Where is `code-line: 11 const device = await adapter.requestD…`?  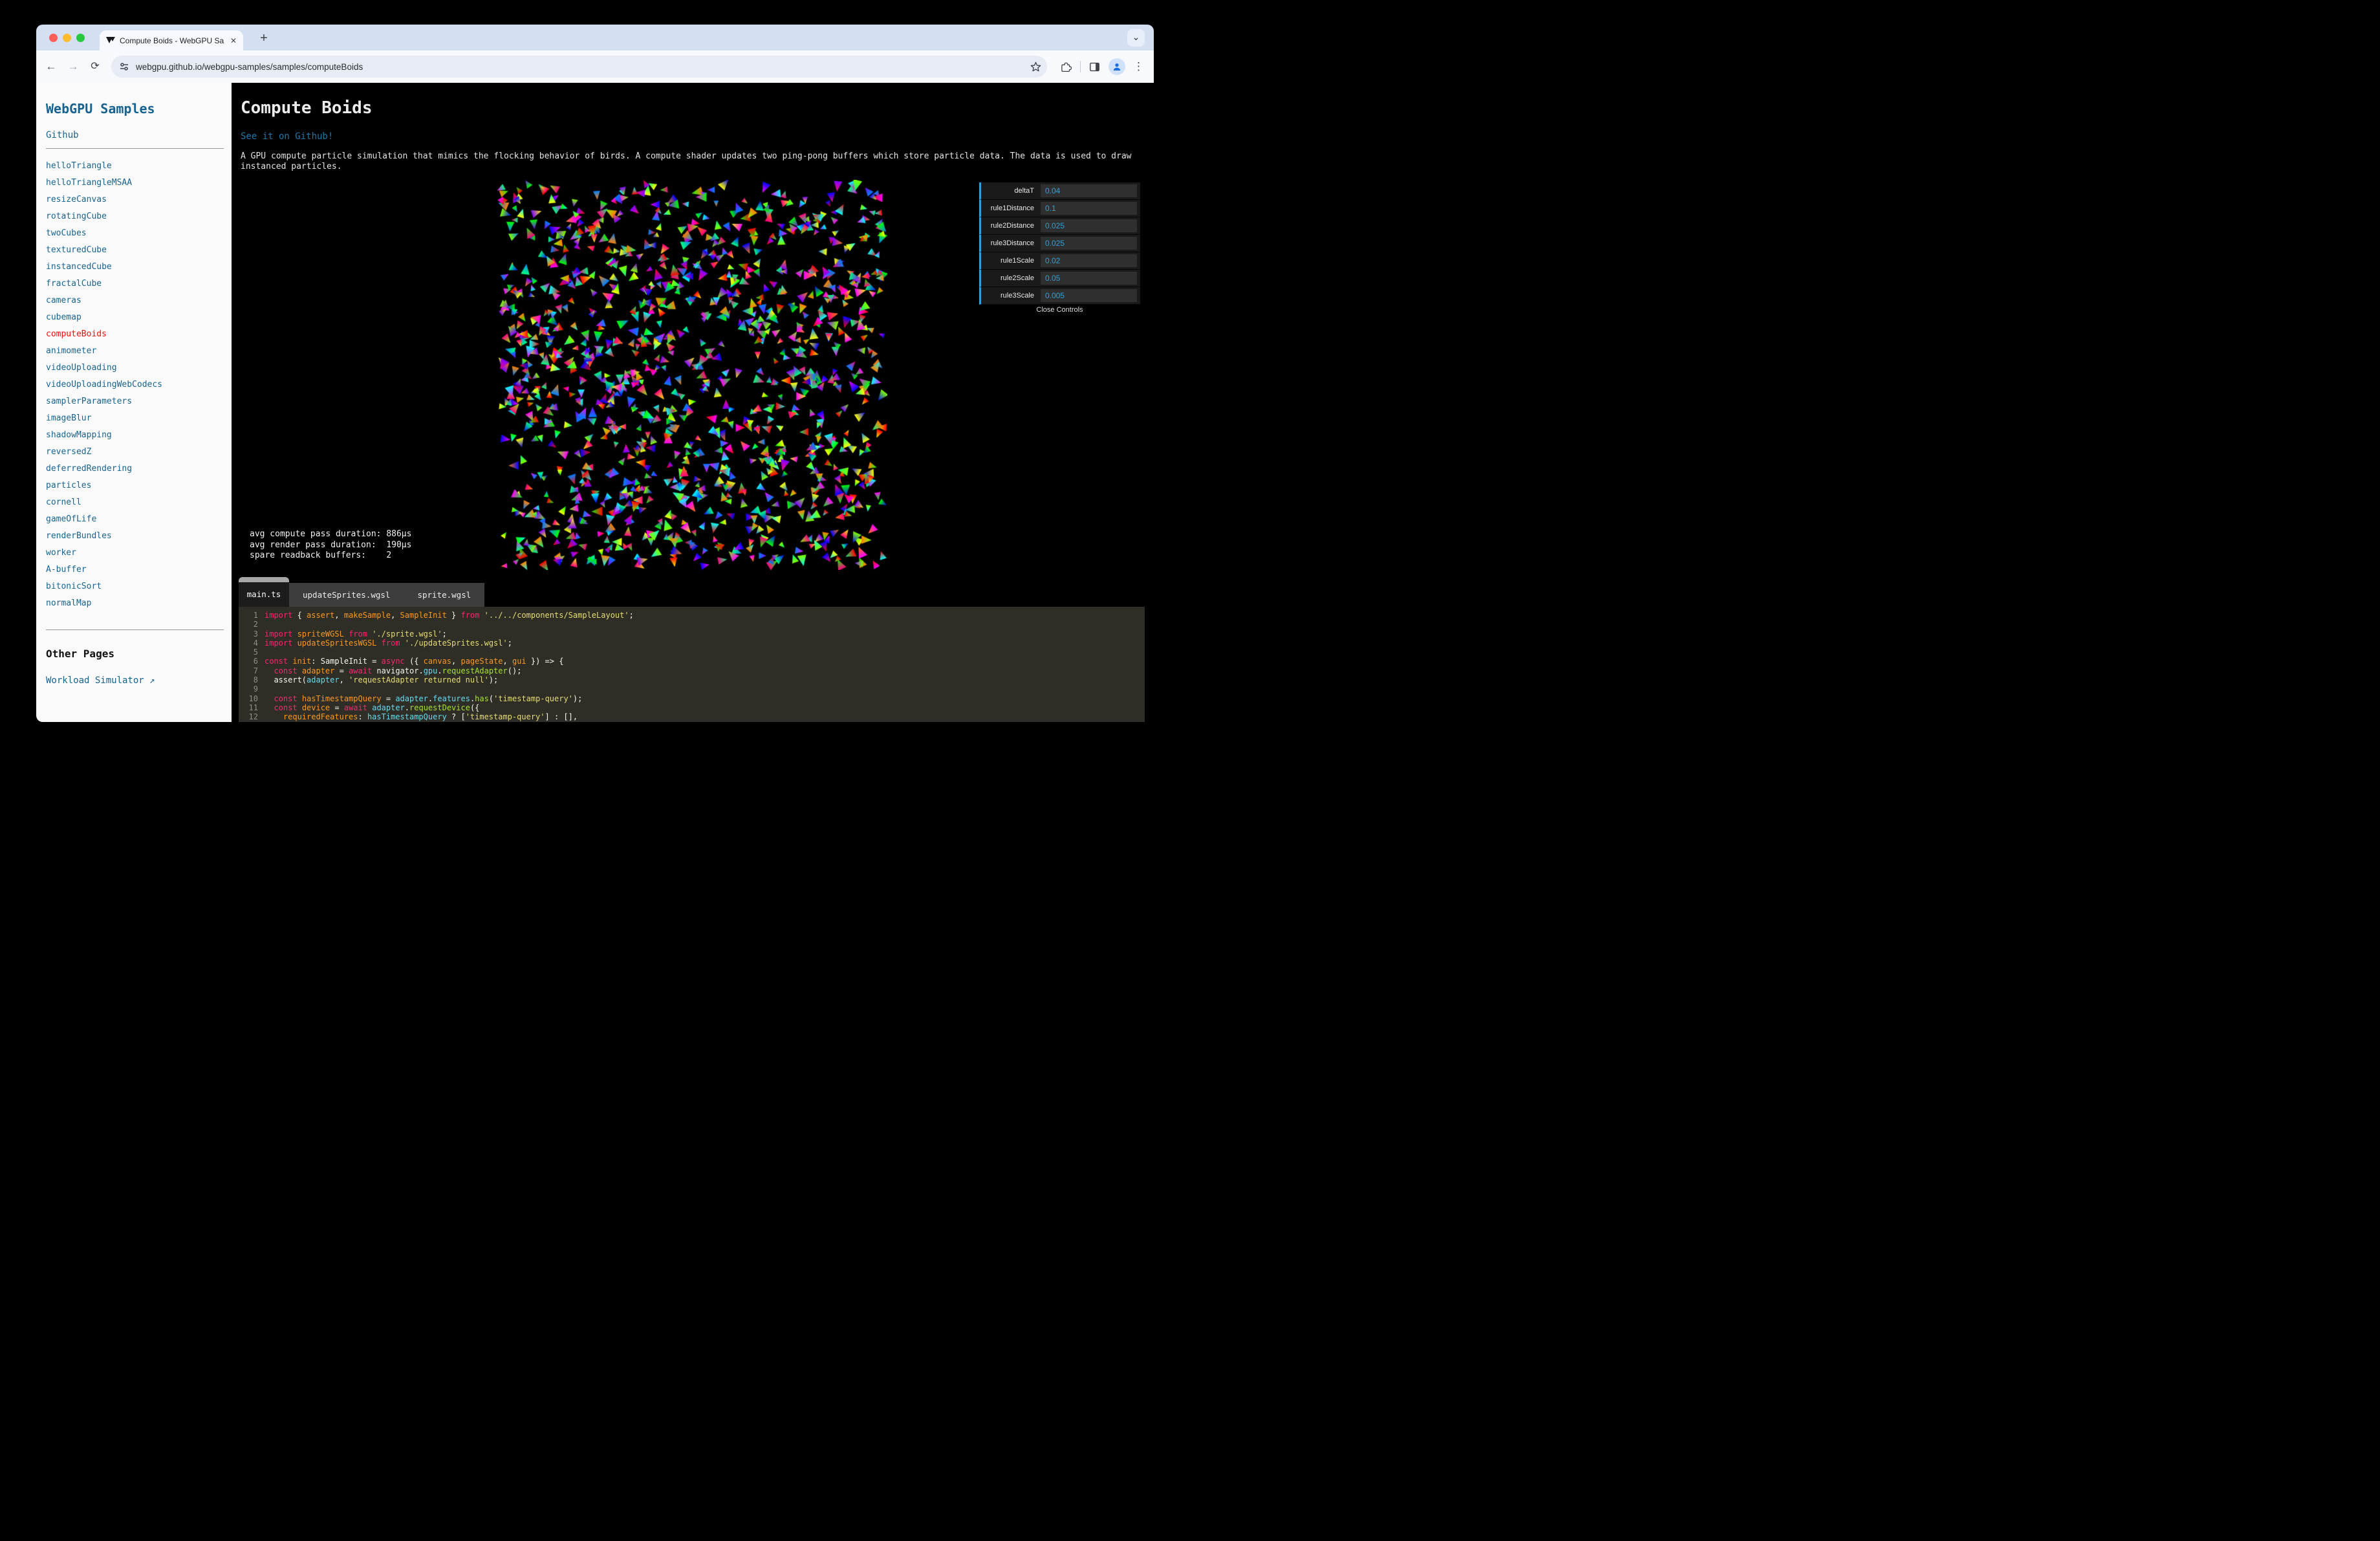
code-line: 11 const device = await adapter.requestD… is located at coordinates (364, 707).